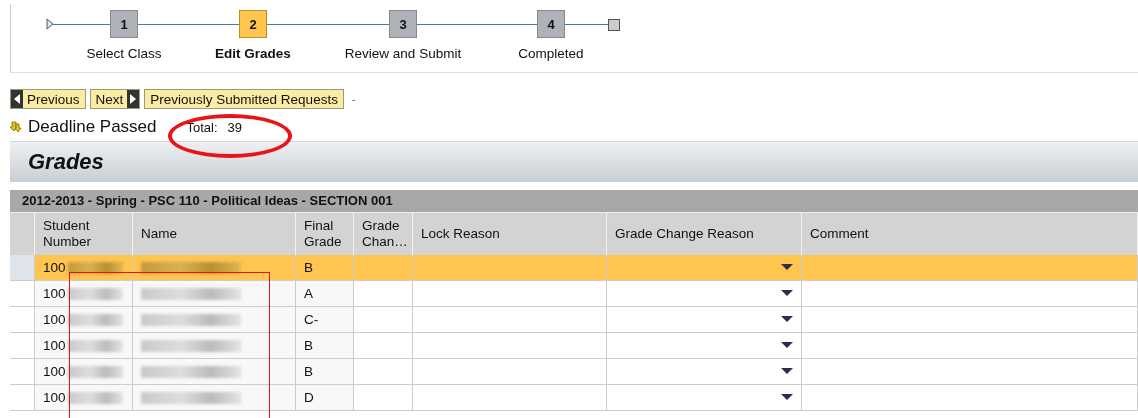 The height and width of the screenshot is (418, 1138). Describe the element at coordinates (202, 127) in the screenshot. I see `total-label: Total:` at that location.